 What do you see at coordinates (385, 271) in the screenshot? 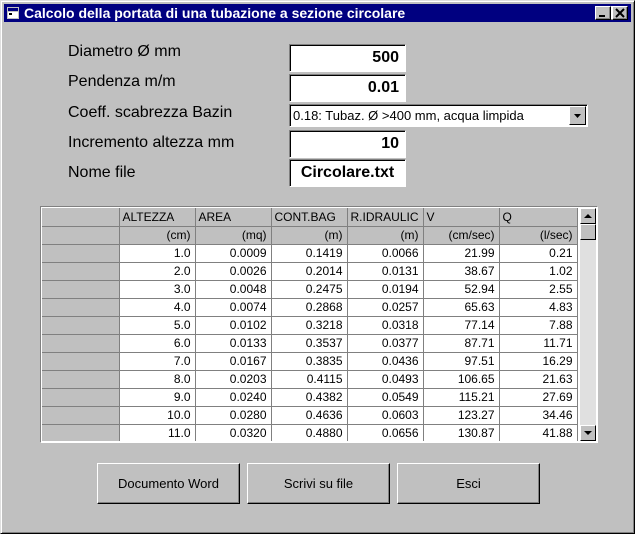
I see `table-cell: 0.0131` at bounding box center [385, 271].